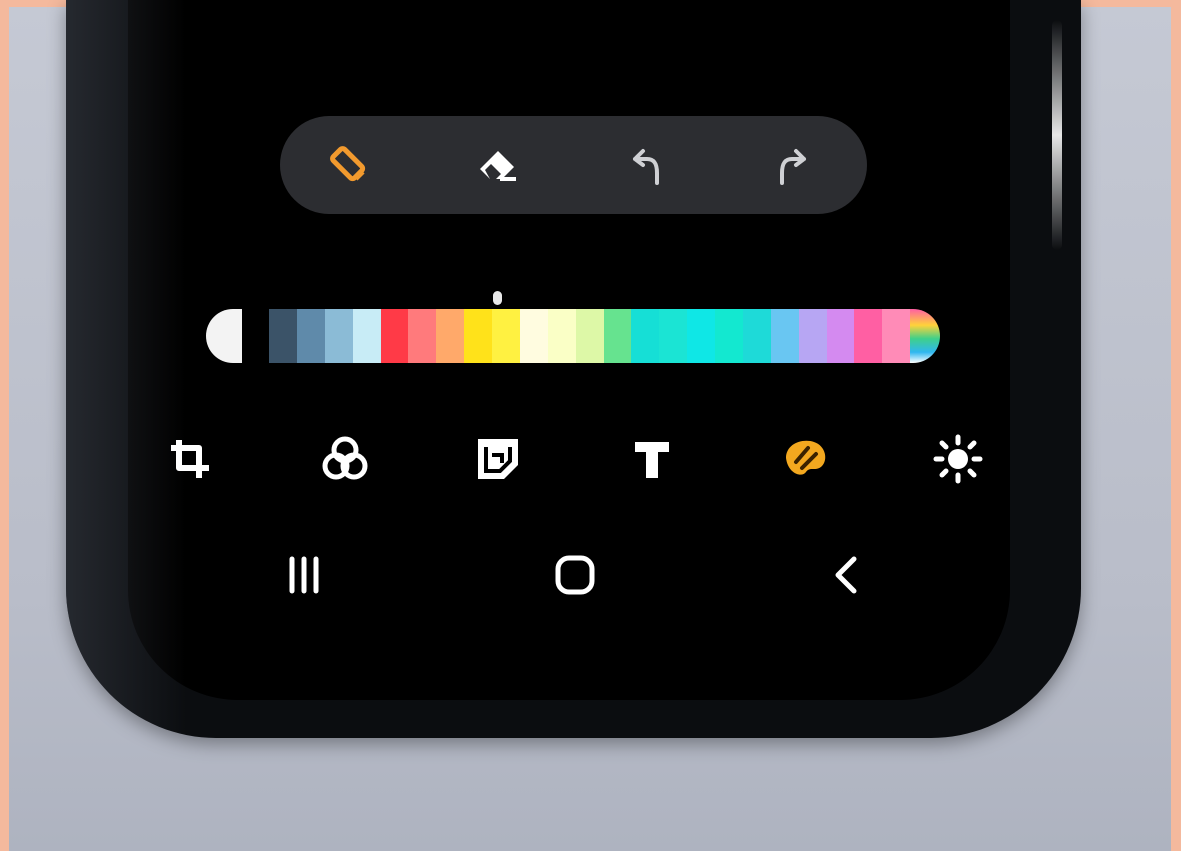  I want to click on eraser-tool-button, so click(498, 165).